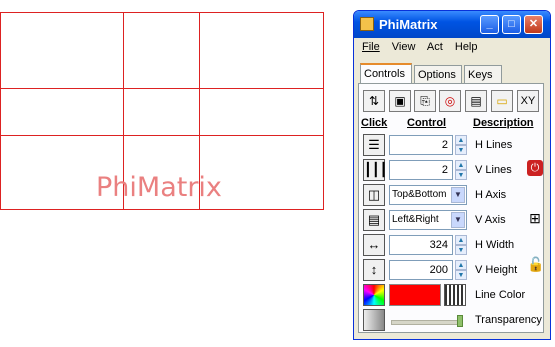  I want to click on power-icon: ⏻, so click(535, 168).